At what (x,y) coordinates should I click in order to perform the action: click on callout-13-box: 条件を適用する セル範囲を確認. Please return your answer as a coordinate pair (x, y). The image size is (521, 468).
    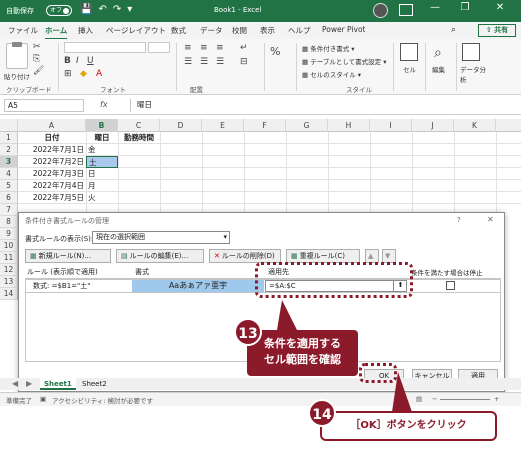
    Looking at the image, I should click on (302, 353).